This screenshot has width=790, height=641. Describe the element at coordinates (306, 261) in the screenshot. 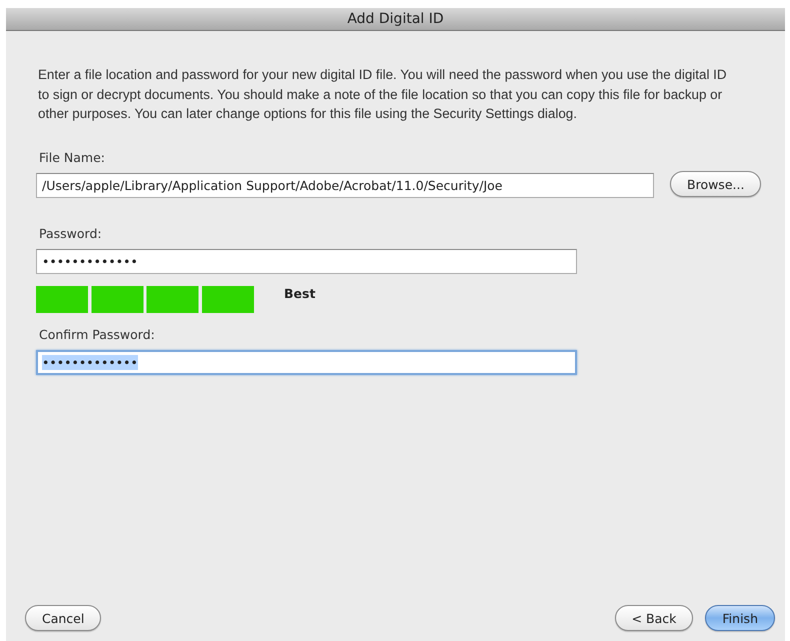

I see `password-field: •••••••••••••` at that location.